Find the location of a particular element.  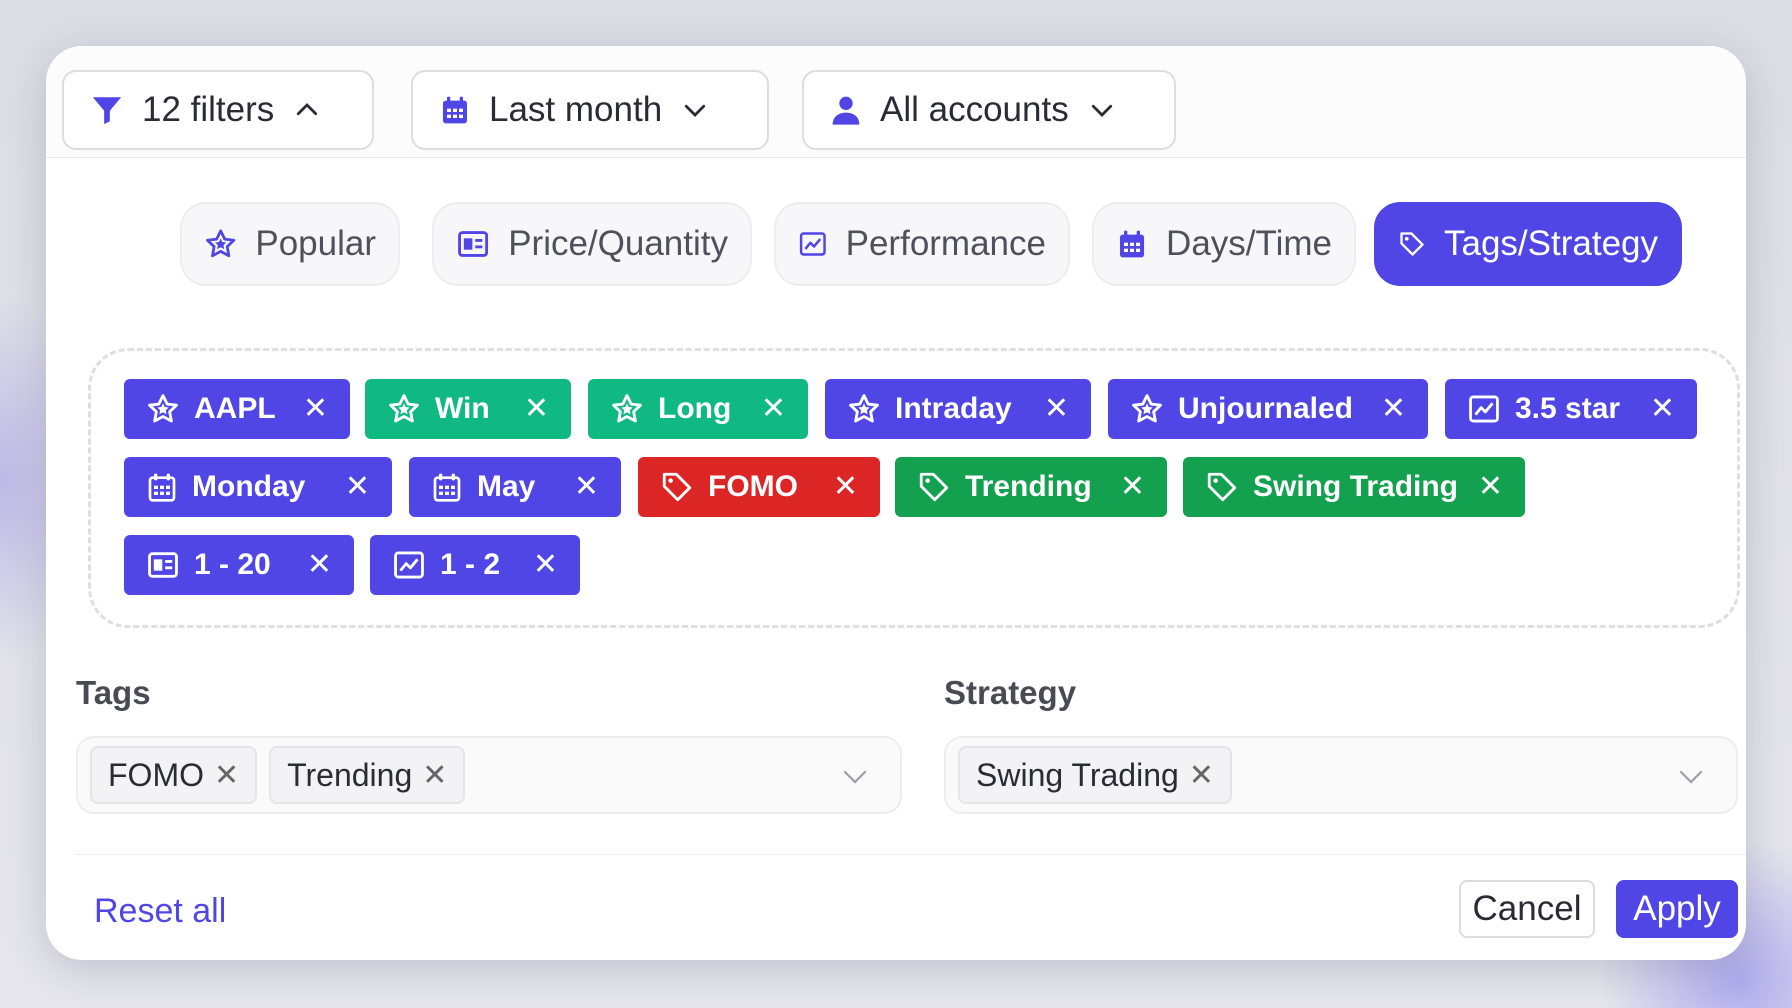

chip-label: 1 - 2 is located at coordinates (470, 564).